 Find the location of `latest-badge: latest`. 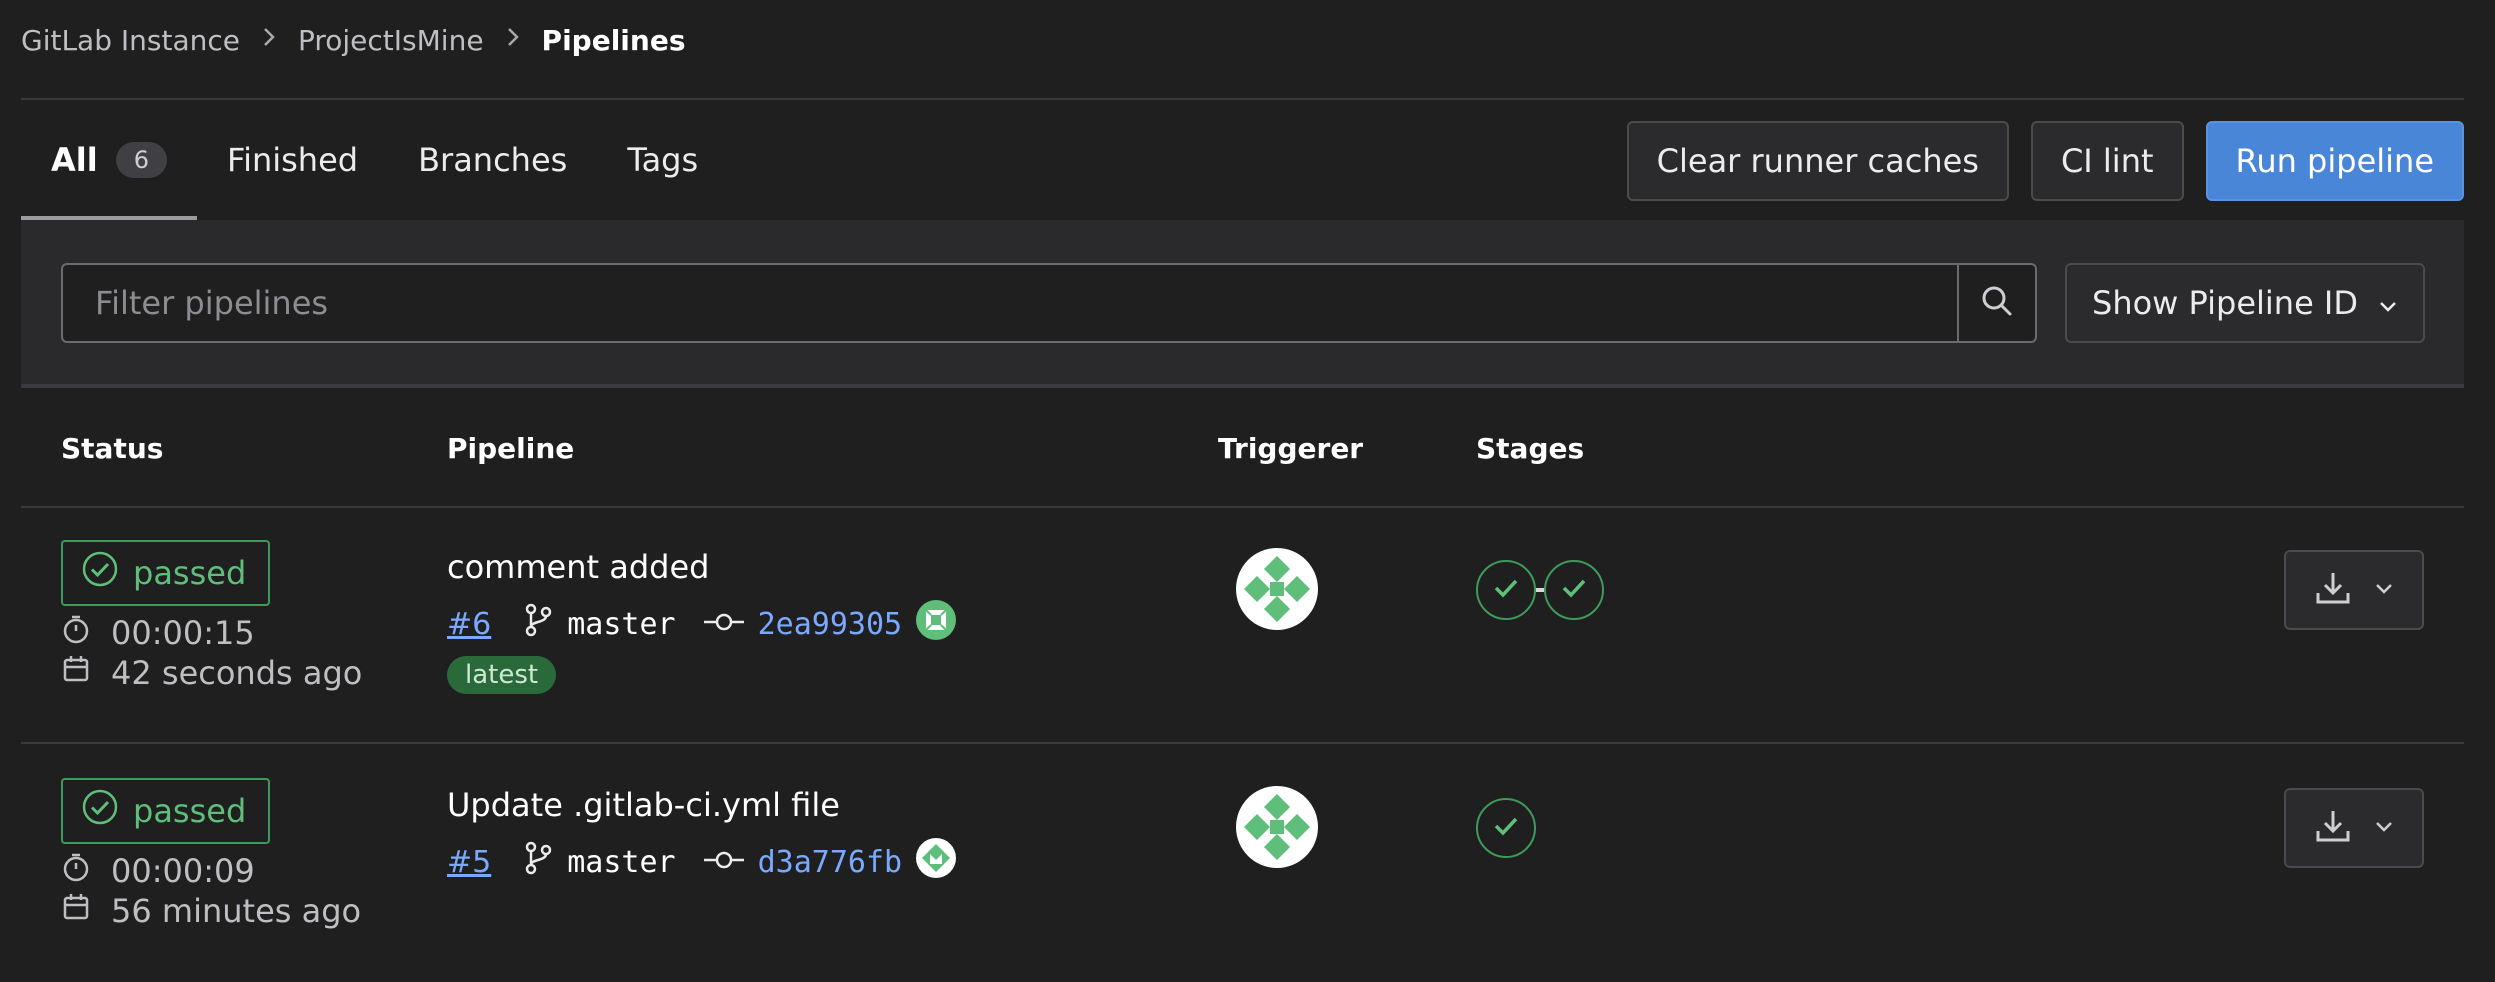

latest-badge: latest is located at coordinates (502, 675).